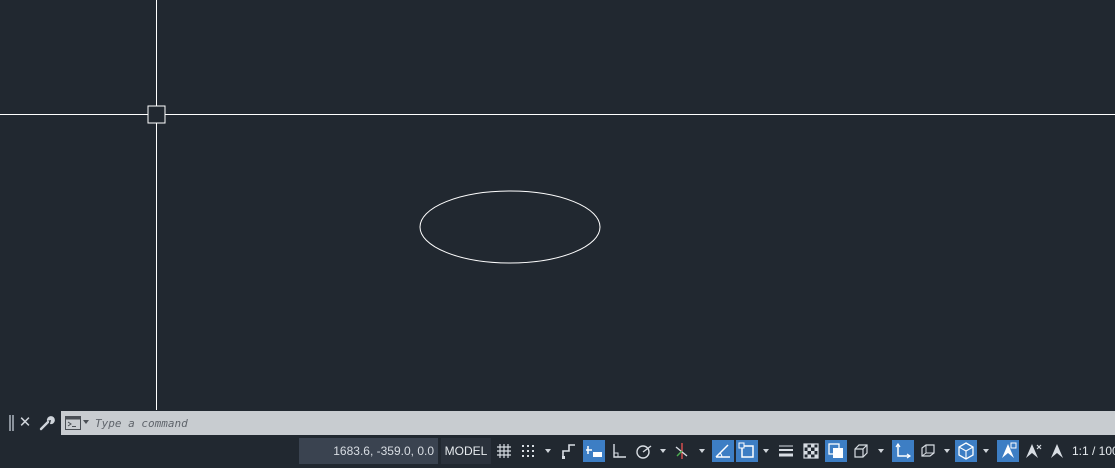 This screenshot has width=1115, height=468. I want to click on wrench-icon, so click(47, 423).